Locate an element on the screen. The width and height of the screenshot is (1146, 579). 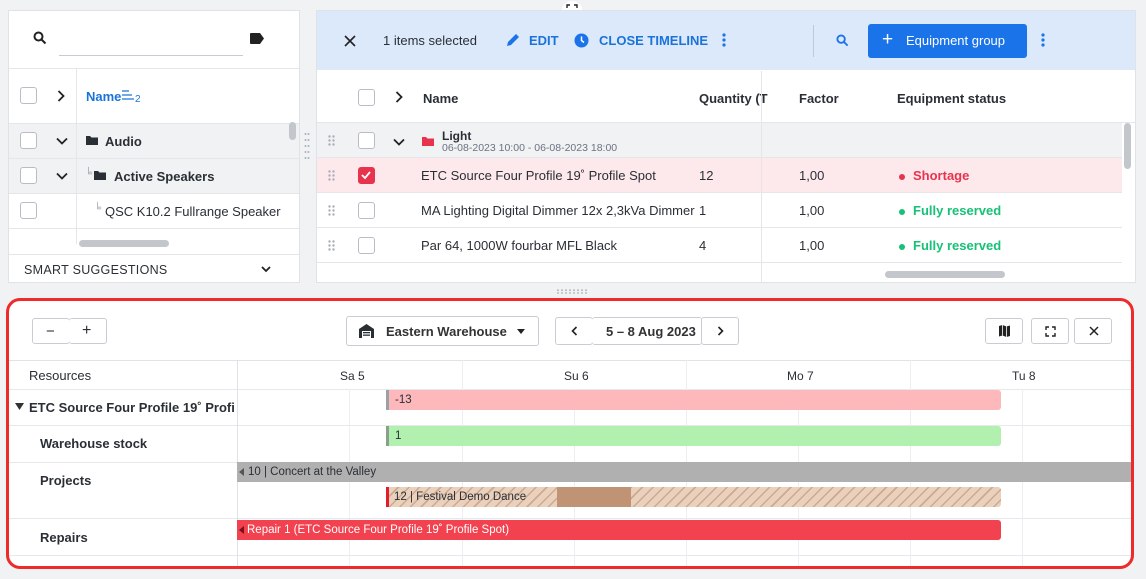
panel-splitter-handle is located at coordinates (307, 147).